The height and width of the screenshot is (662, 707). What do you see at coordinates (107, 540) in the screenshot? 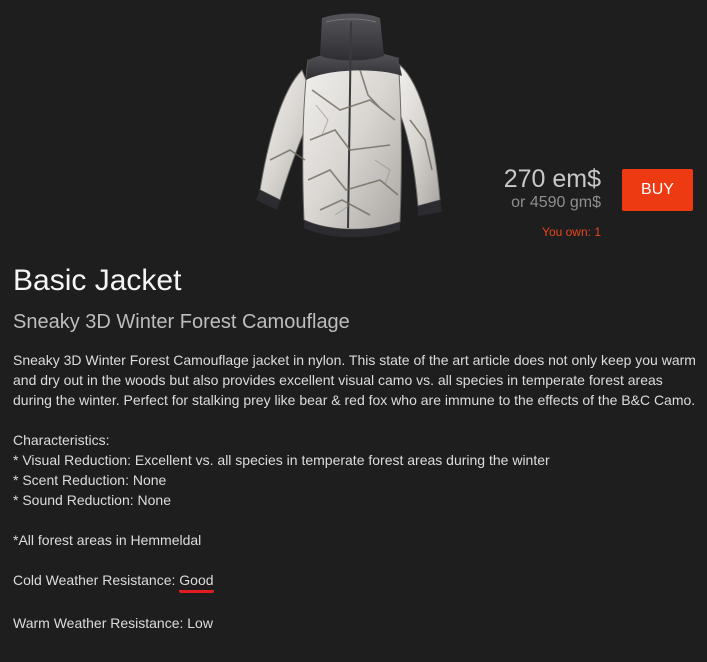
I see `forest-footnote: *All forest areas in Hemmeldal` at bounding box center [107, 540].